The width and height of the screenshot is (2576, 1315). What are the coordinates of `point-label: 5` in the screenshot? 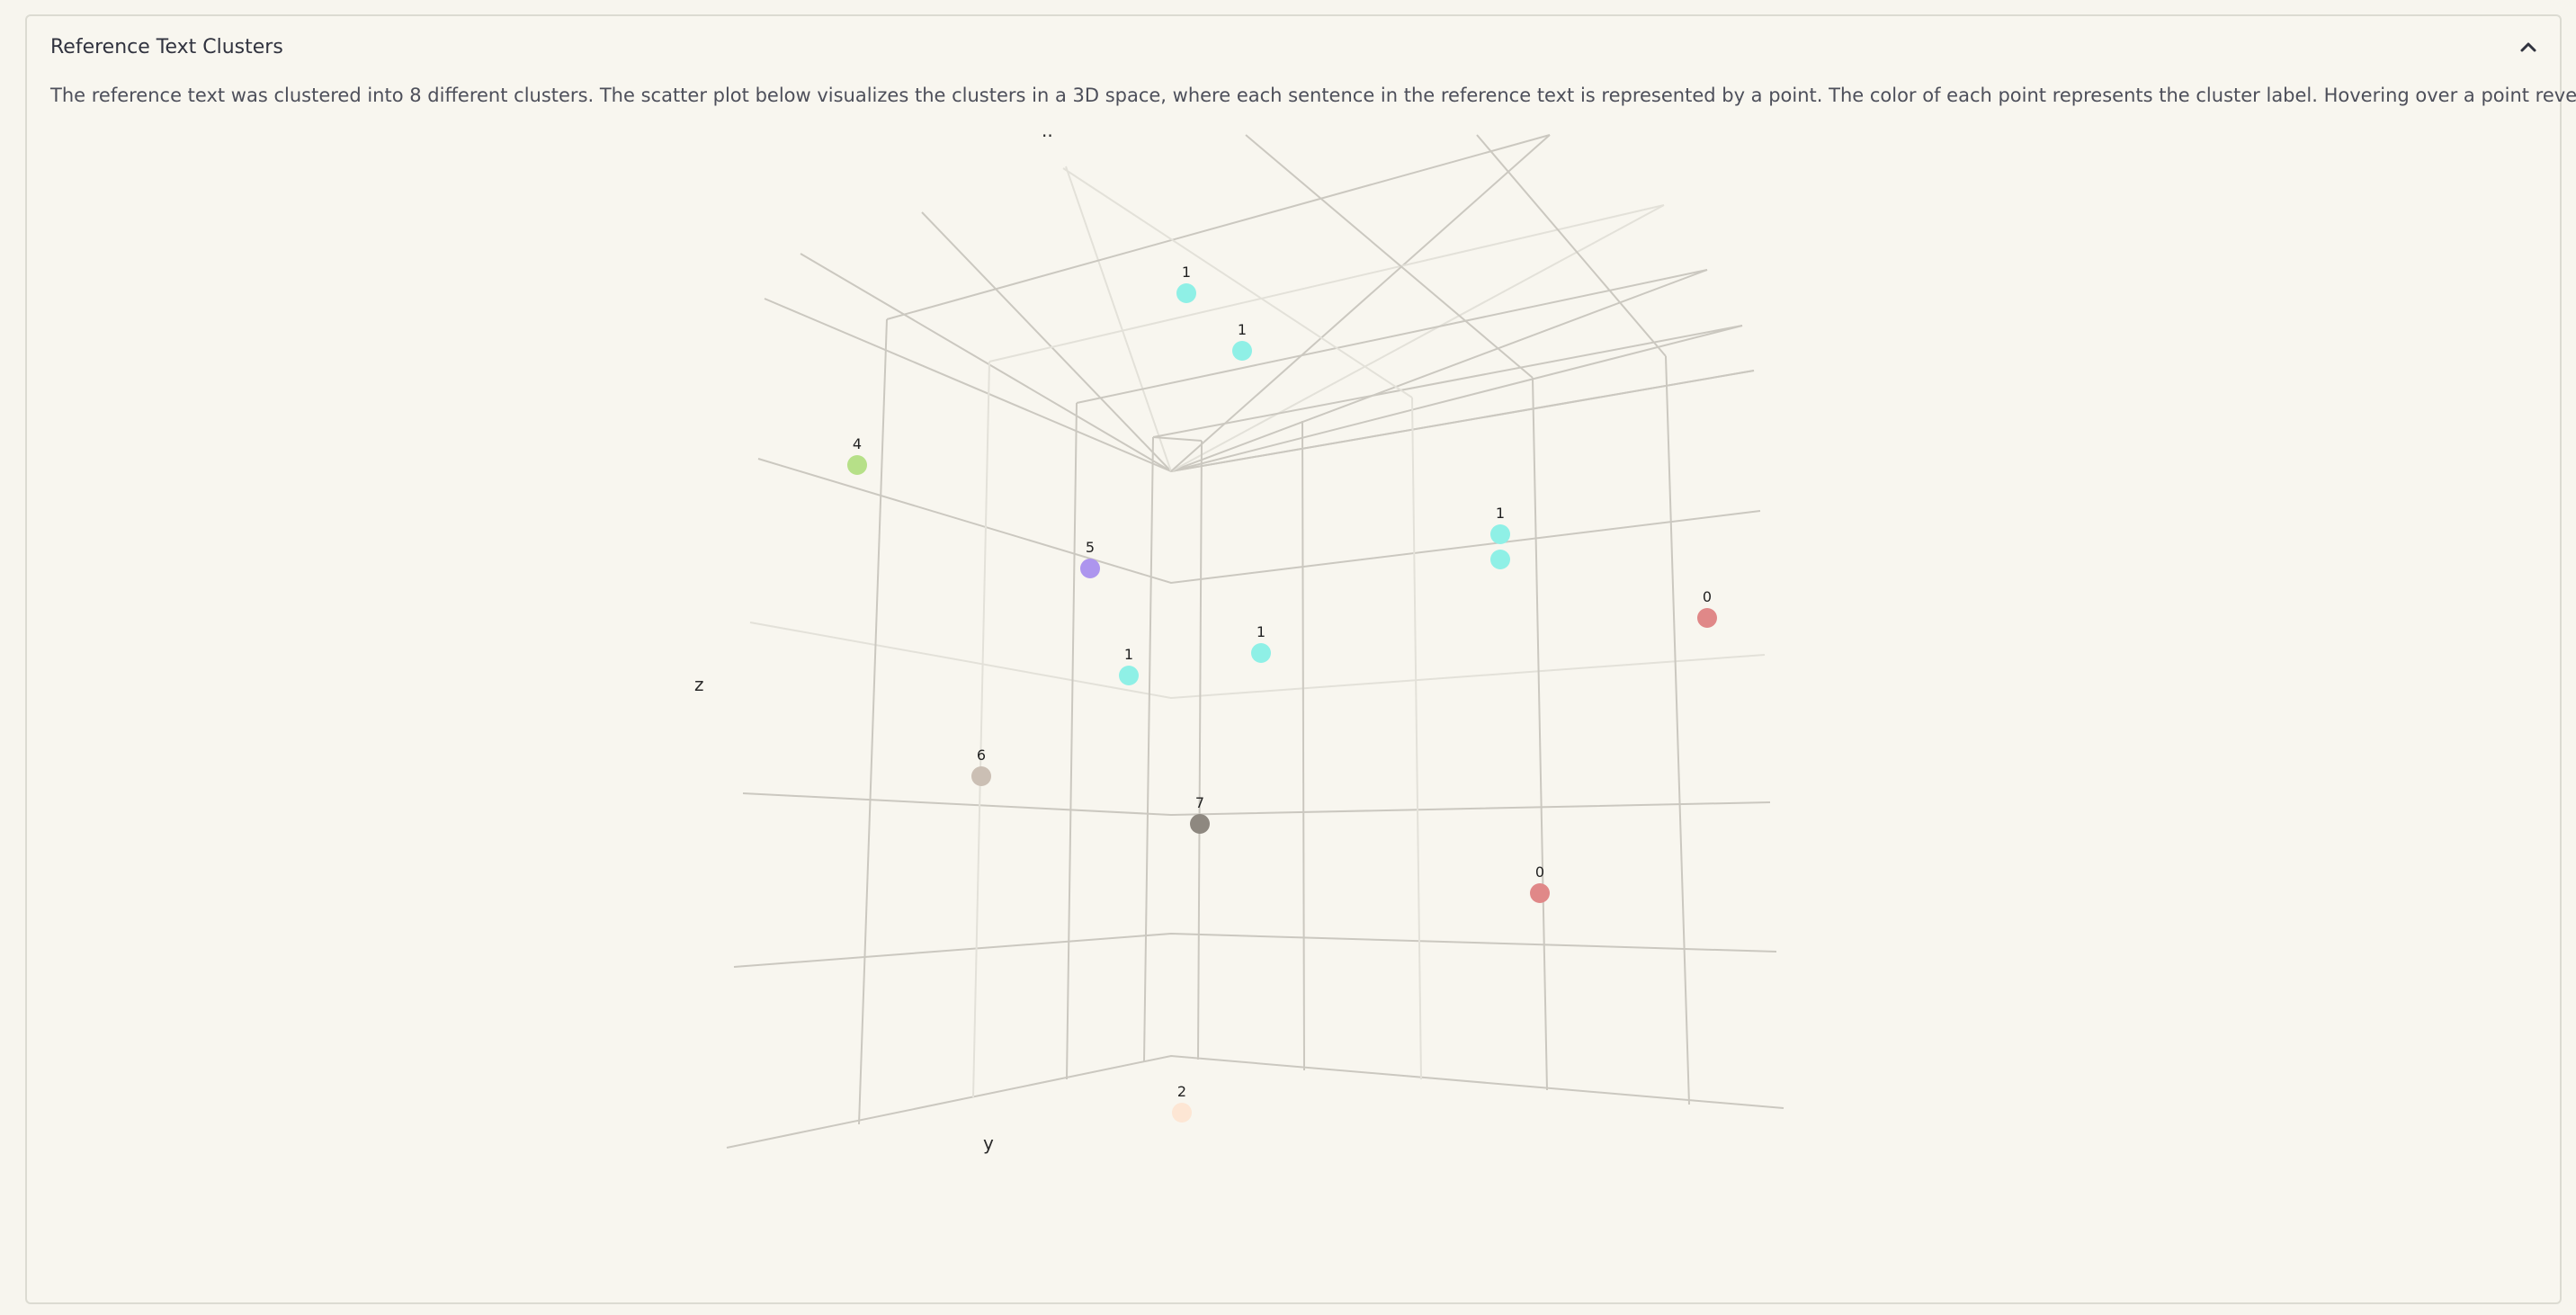 It's located at (1090, 548).